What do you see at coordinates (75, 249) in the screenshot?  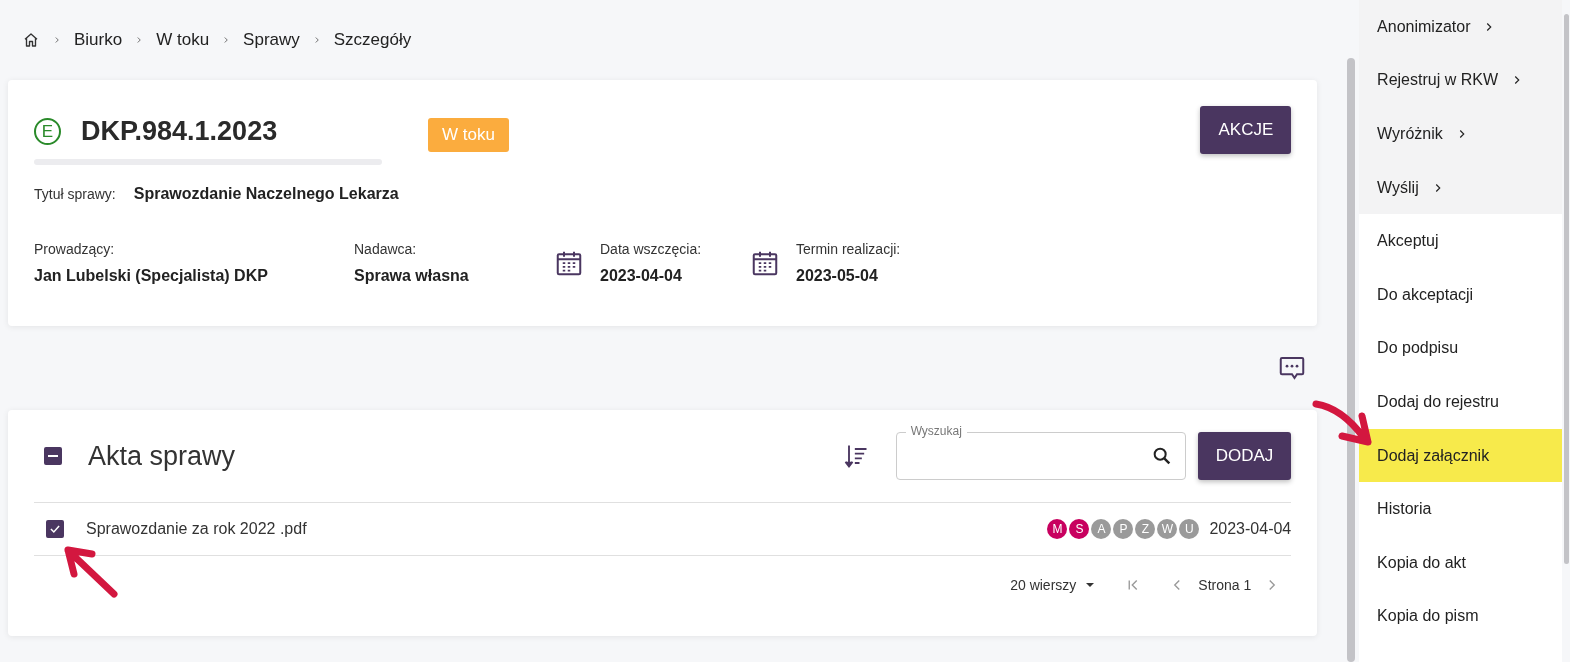 I see `field-label: Prowadzący:` at bounding box center [75, 249].